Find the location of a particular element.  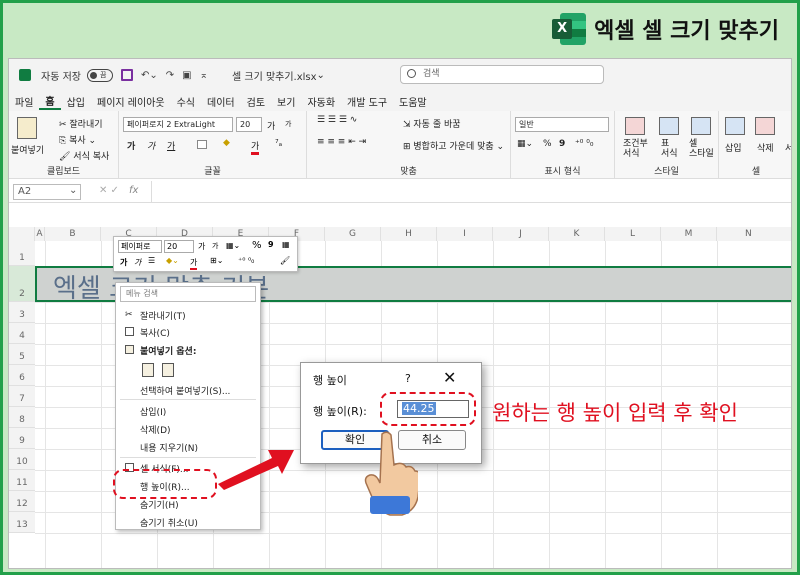

percent-button: % is located at coordinates (547, 144).